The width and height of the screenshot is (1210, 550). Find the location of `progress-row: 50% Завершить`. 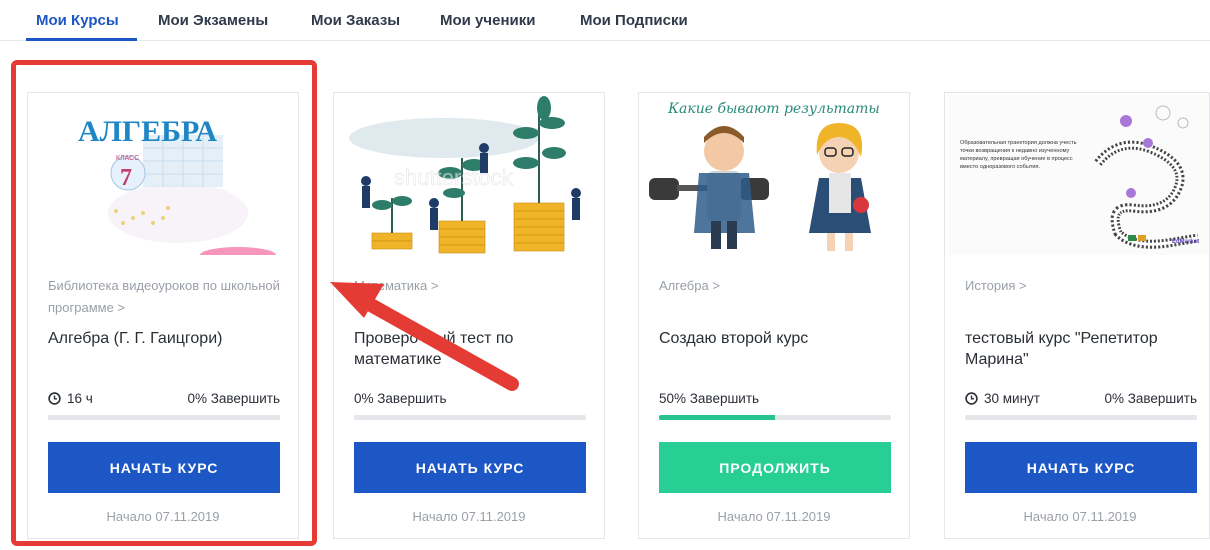

progress-row: 50% Завершить is located at coordinates (775, 400).